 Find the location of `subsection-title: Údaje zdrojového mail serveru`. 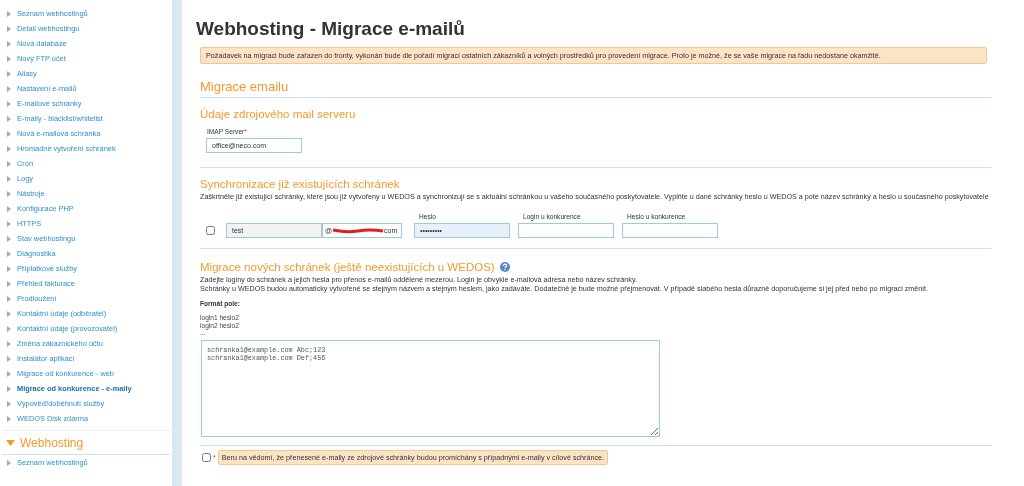

subsection-title: Údaje zdrojového mail serveru is located at coordinates (278, 114).